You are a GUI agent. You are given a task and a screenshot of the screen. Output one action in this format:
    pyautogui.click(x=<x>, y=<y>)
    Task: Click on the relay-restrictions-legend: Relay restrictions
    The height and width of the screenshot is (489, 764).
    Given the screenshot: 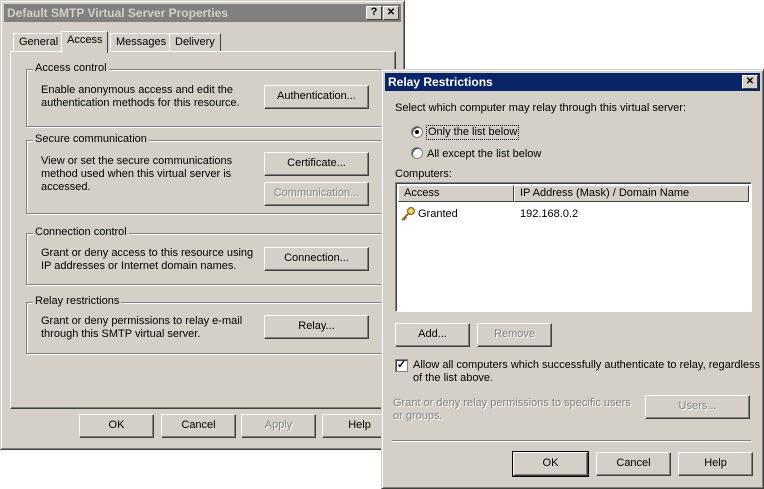 What is the action you would take?
    pyautogui.click(x=77, y=301)
    